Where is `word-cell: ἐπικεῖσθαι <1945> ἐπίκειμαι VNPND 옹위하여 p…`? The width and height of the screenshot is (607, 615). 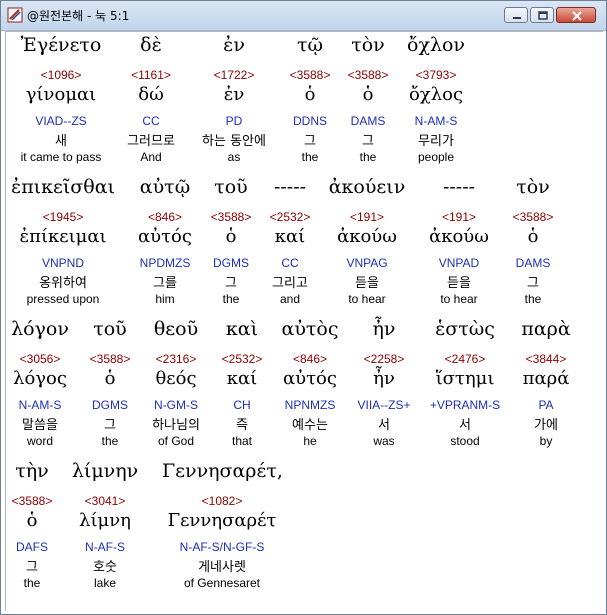
word-cell: ἐπικεῖσθαι <1945> ἐπίκειμαι VNPND 옹위하여 p… is located at coordinates (63, 246).